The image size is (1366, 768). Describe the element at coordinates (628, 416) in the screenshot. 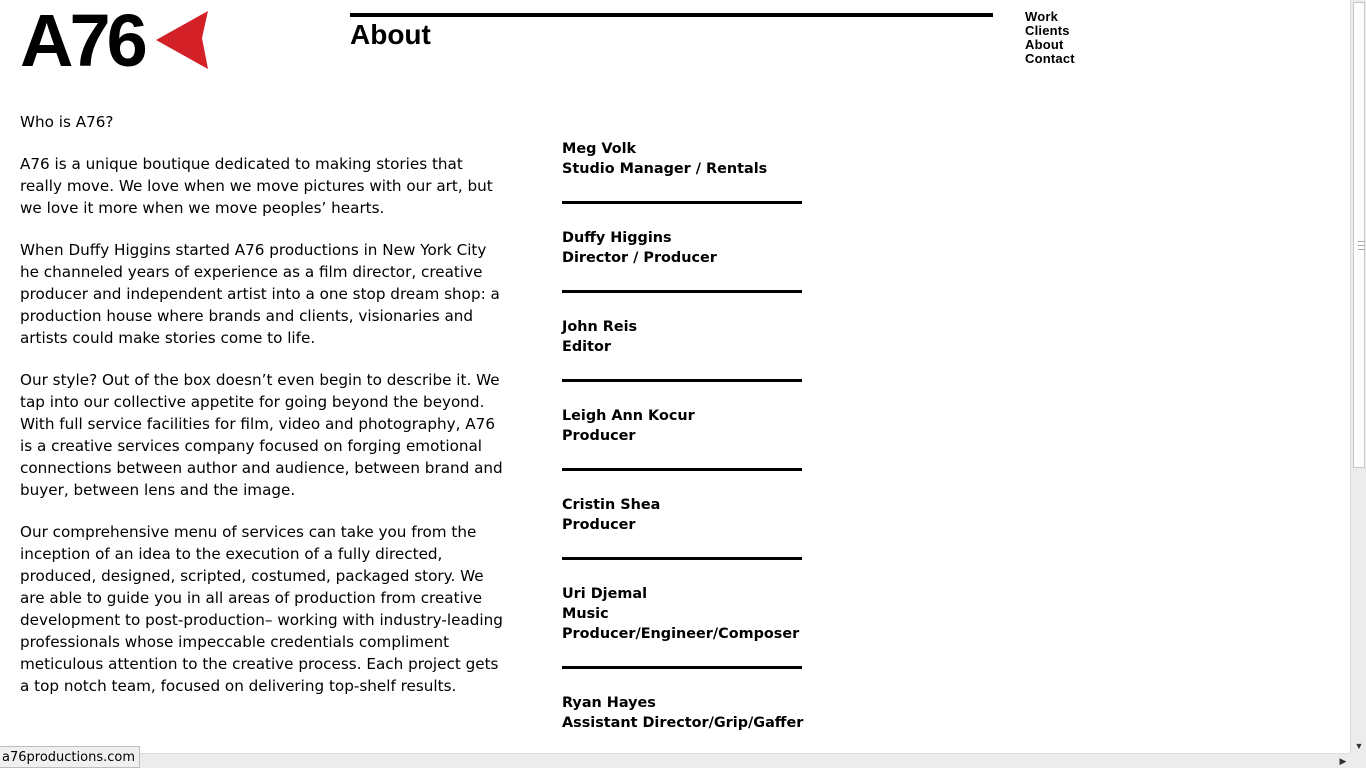

I see `member-name: Leigh Ann Kocur` at that location.